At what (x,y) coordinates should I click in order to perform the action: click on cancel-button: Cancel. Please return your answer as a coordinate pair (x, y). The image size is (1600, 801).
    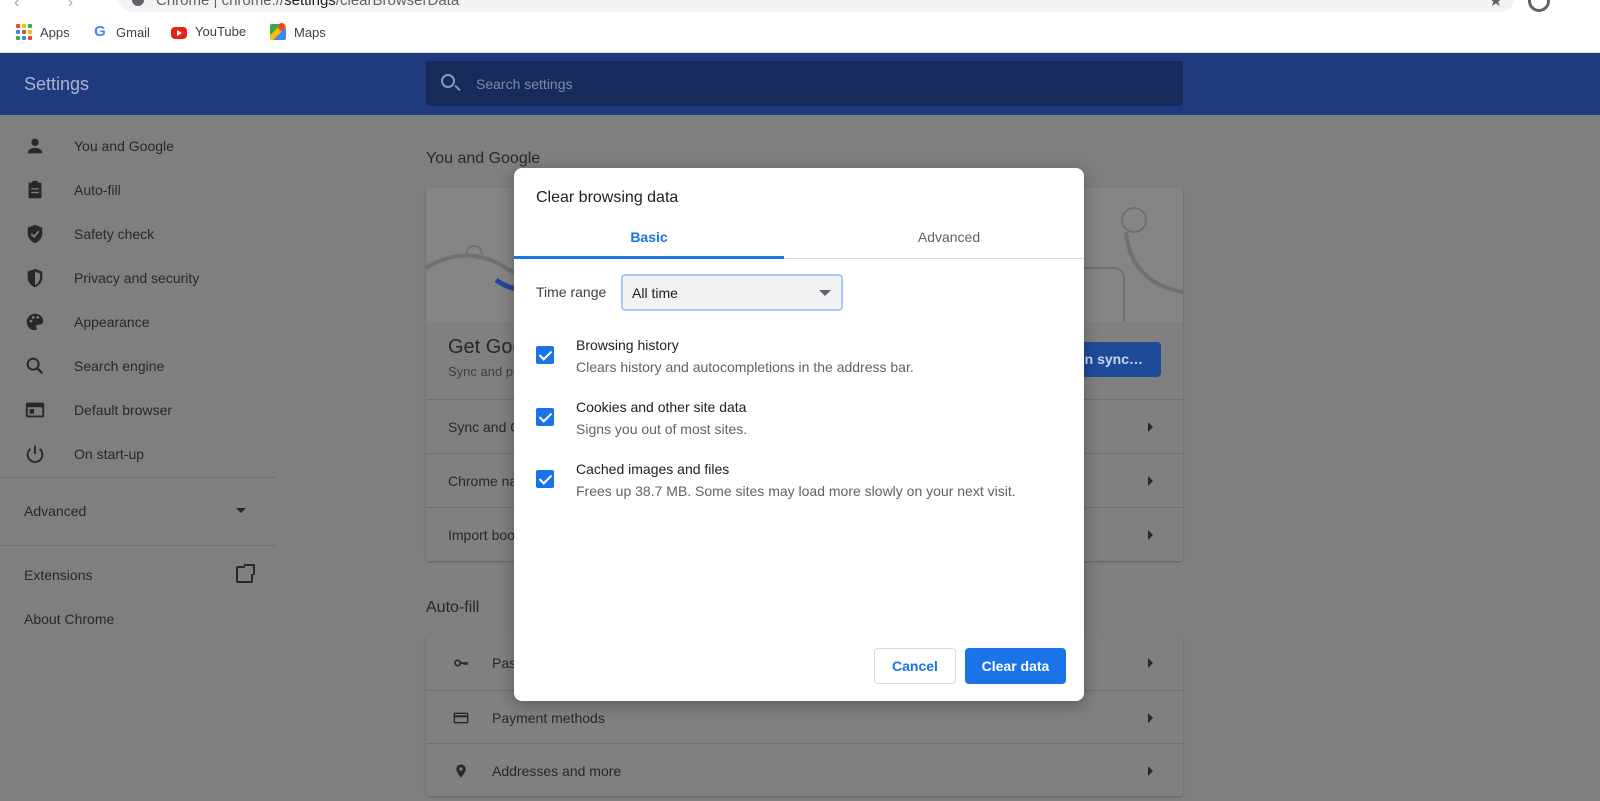
    Looking at the image, I should click on (915, 666).